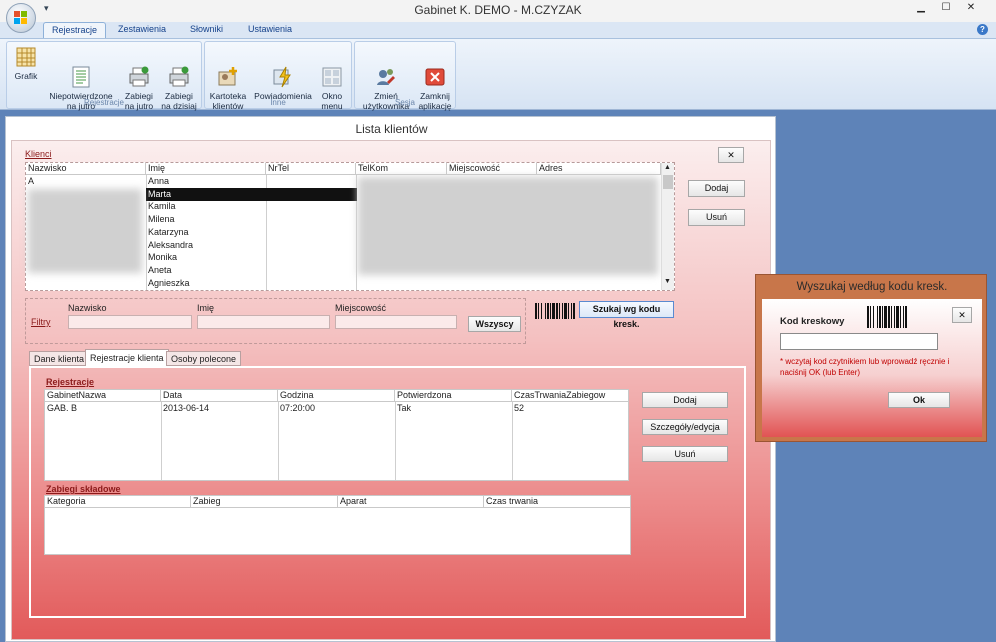 This screenshot has height=642, width=996. Describe the element at coordinates (685, 427) in the screenshot. I see `edit-registration-button: Szczegóły/edycja` at that location.